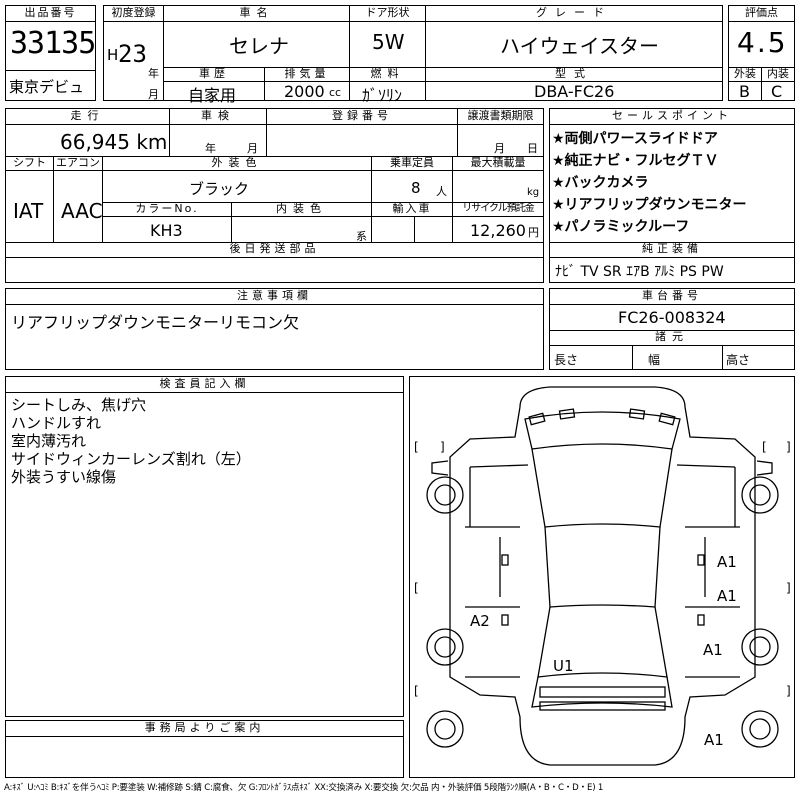 This screenshot has width=800, height=800. What do you see at coordinates (498, 162) in the screenshot?
I see `max-load-label: 最大積載量` at bounding box center [498, 162].